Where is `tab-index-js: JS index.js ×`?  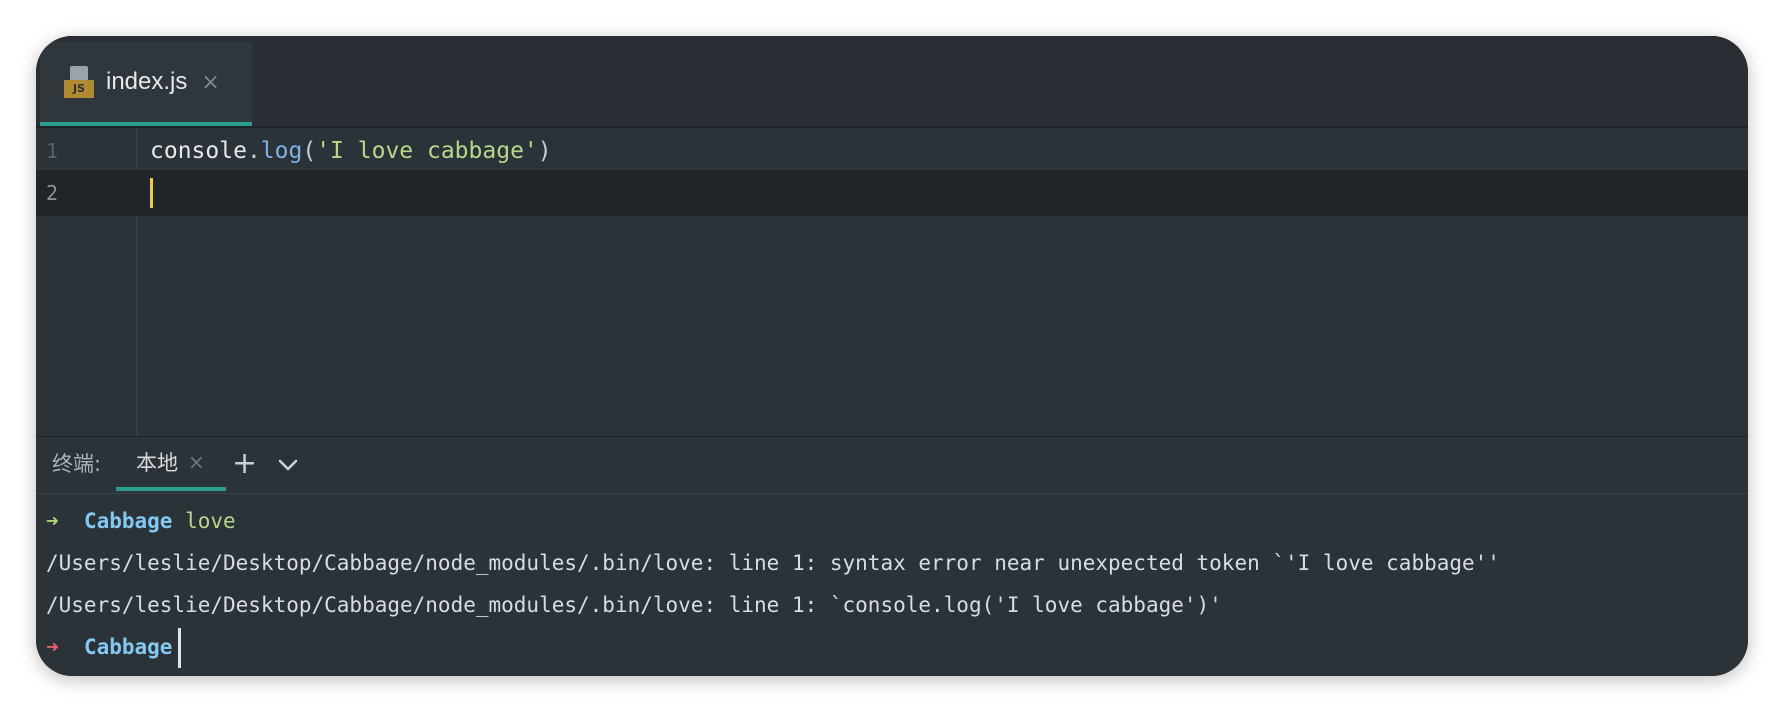 tab-index-js: JS index.js × is located at coordinates (146, 84).